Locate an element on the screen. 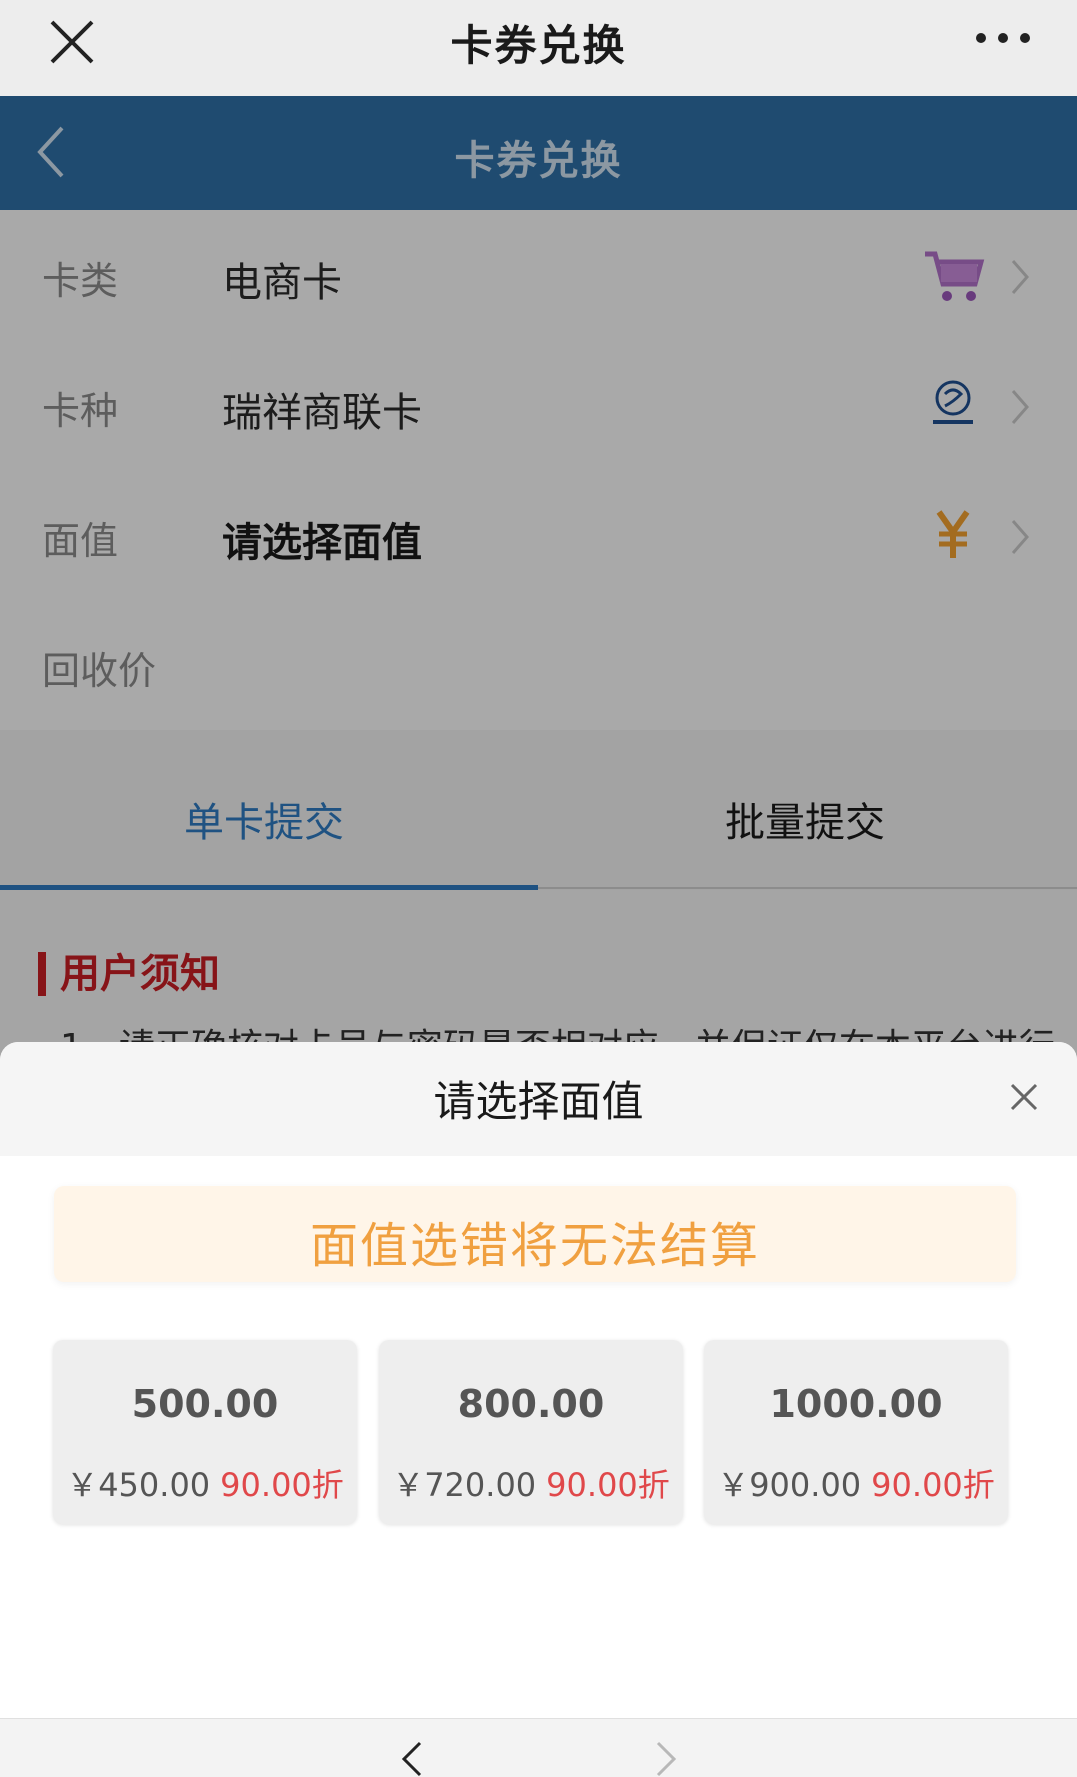 This screenshot has width=1077, height=1777. option-price: ￥450.00 is located at coordinates (138, 1485).